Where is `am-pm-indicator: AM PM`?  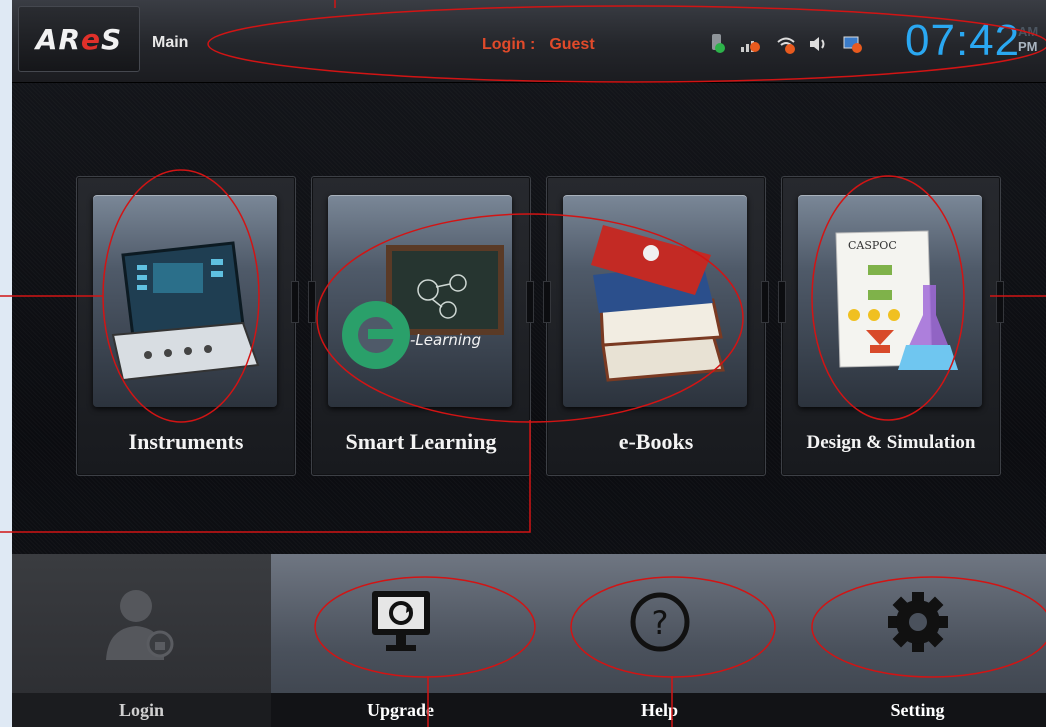 am-pm-indicator: AM PM is located at coordinates (1028, 39).